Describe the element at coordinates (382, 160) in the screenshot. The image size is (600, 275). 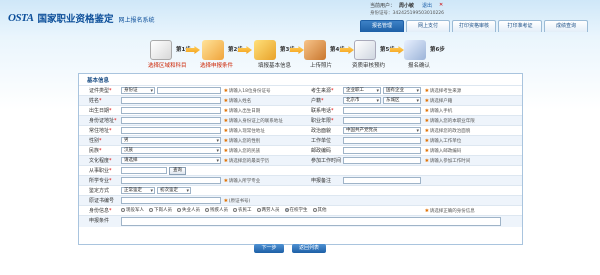
I see `work-start-input` at that location.